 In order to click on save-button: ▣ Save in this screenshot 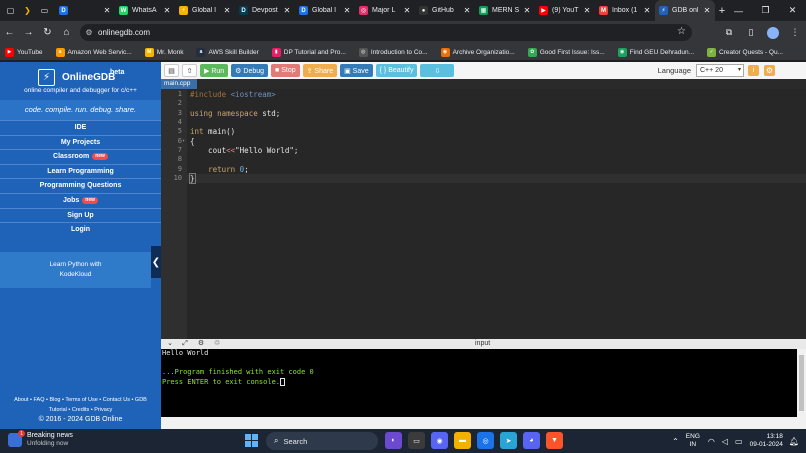, I will do `click(356, 70)`.